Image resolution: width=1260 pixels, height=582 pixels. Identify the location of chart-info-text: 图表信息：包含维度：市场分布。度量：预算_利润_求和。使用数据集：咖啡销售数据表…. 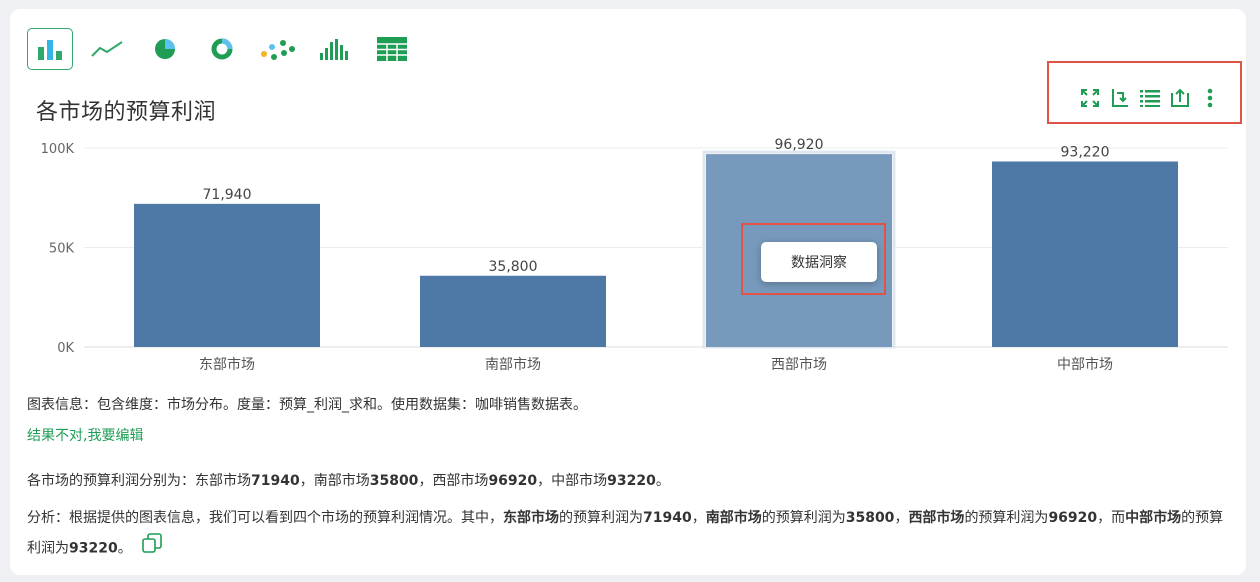
(307, 405).